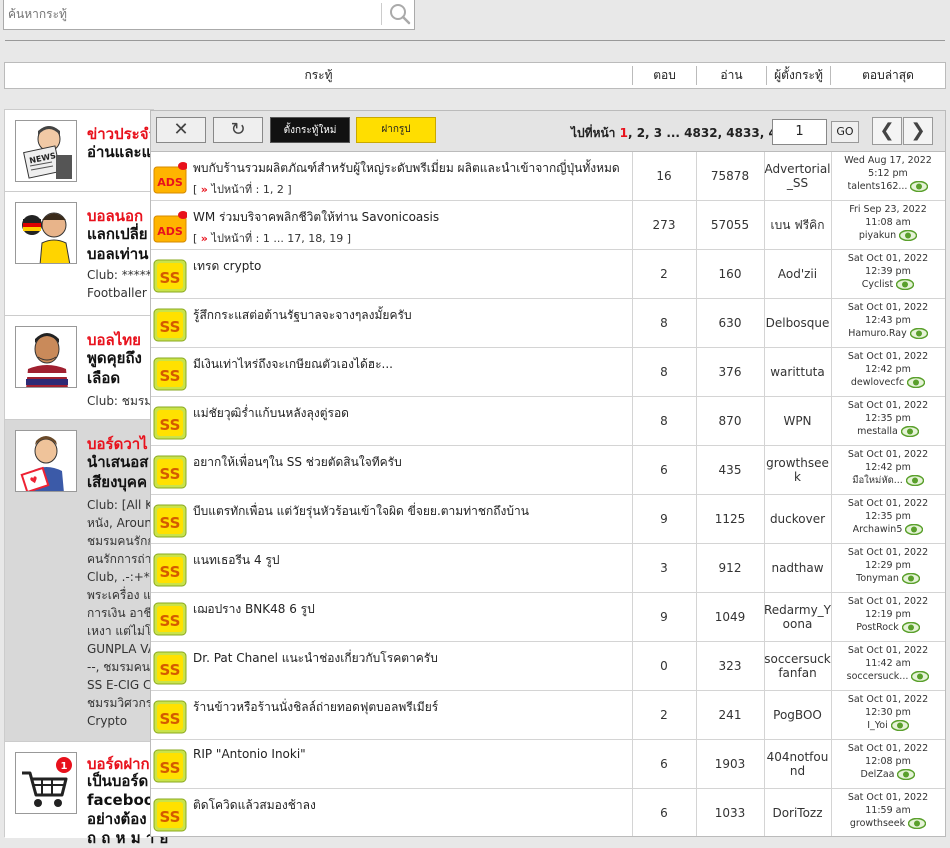  What do you see at coordinates (797, 764) in the screenshot?
I see `topic-author: 404notfound` at bounding box center [797, 764].